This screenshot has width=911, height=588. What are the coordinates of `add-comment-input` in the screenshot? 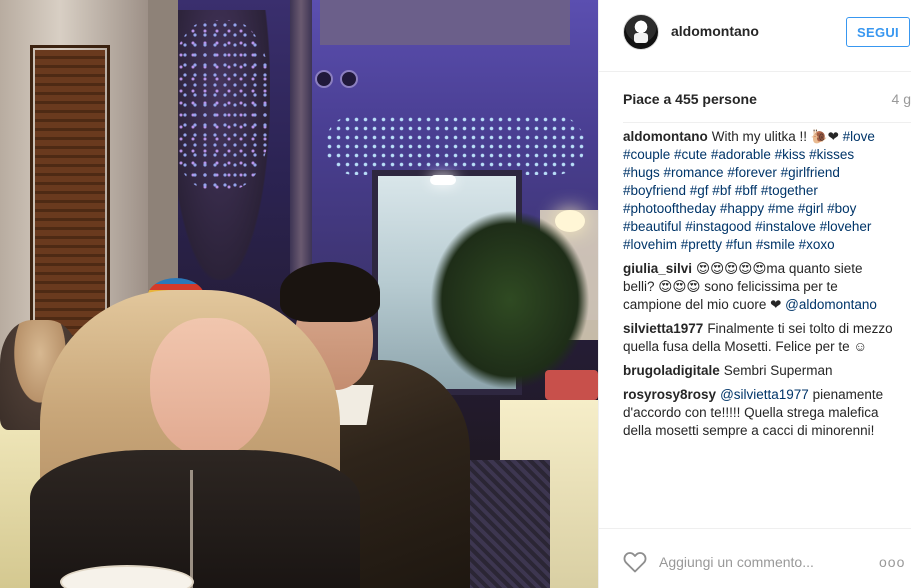 It's located at (764, 562).